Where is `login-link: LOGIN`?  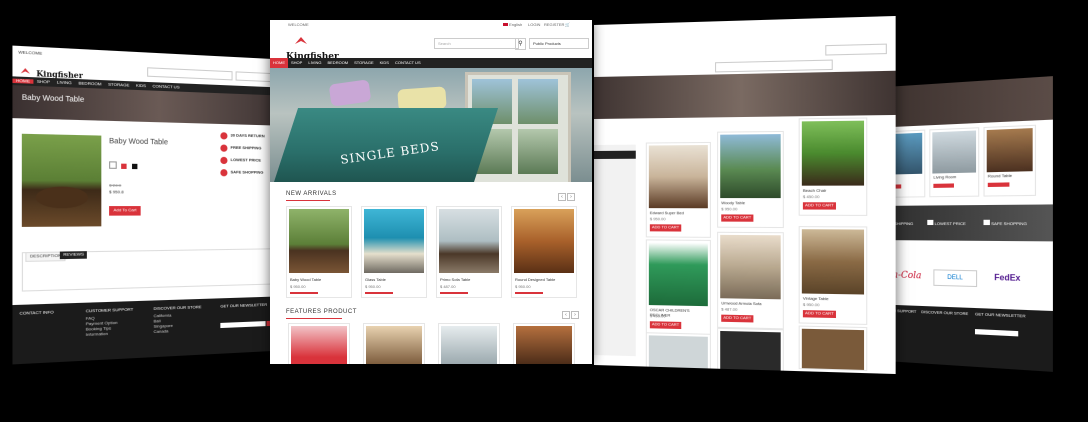 login-link: LOGIN is located at coordinates (534, 25).